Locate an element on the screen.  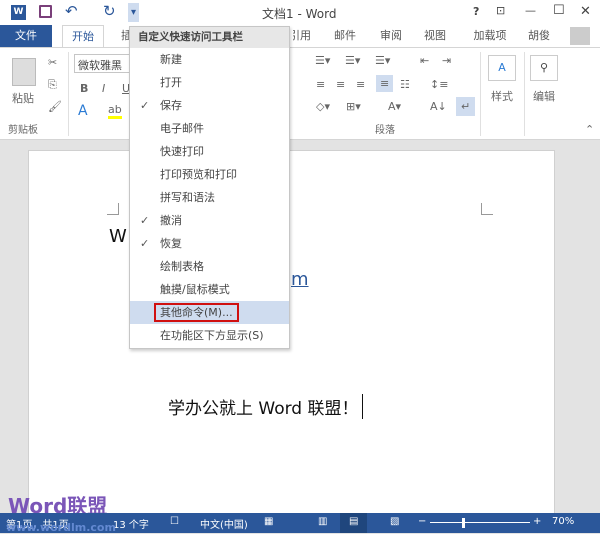
align-left-icon: ≡ is located at coordinates (320, 84).